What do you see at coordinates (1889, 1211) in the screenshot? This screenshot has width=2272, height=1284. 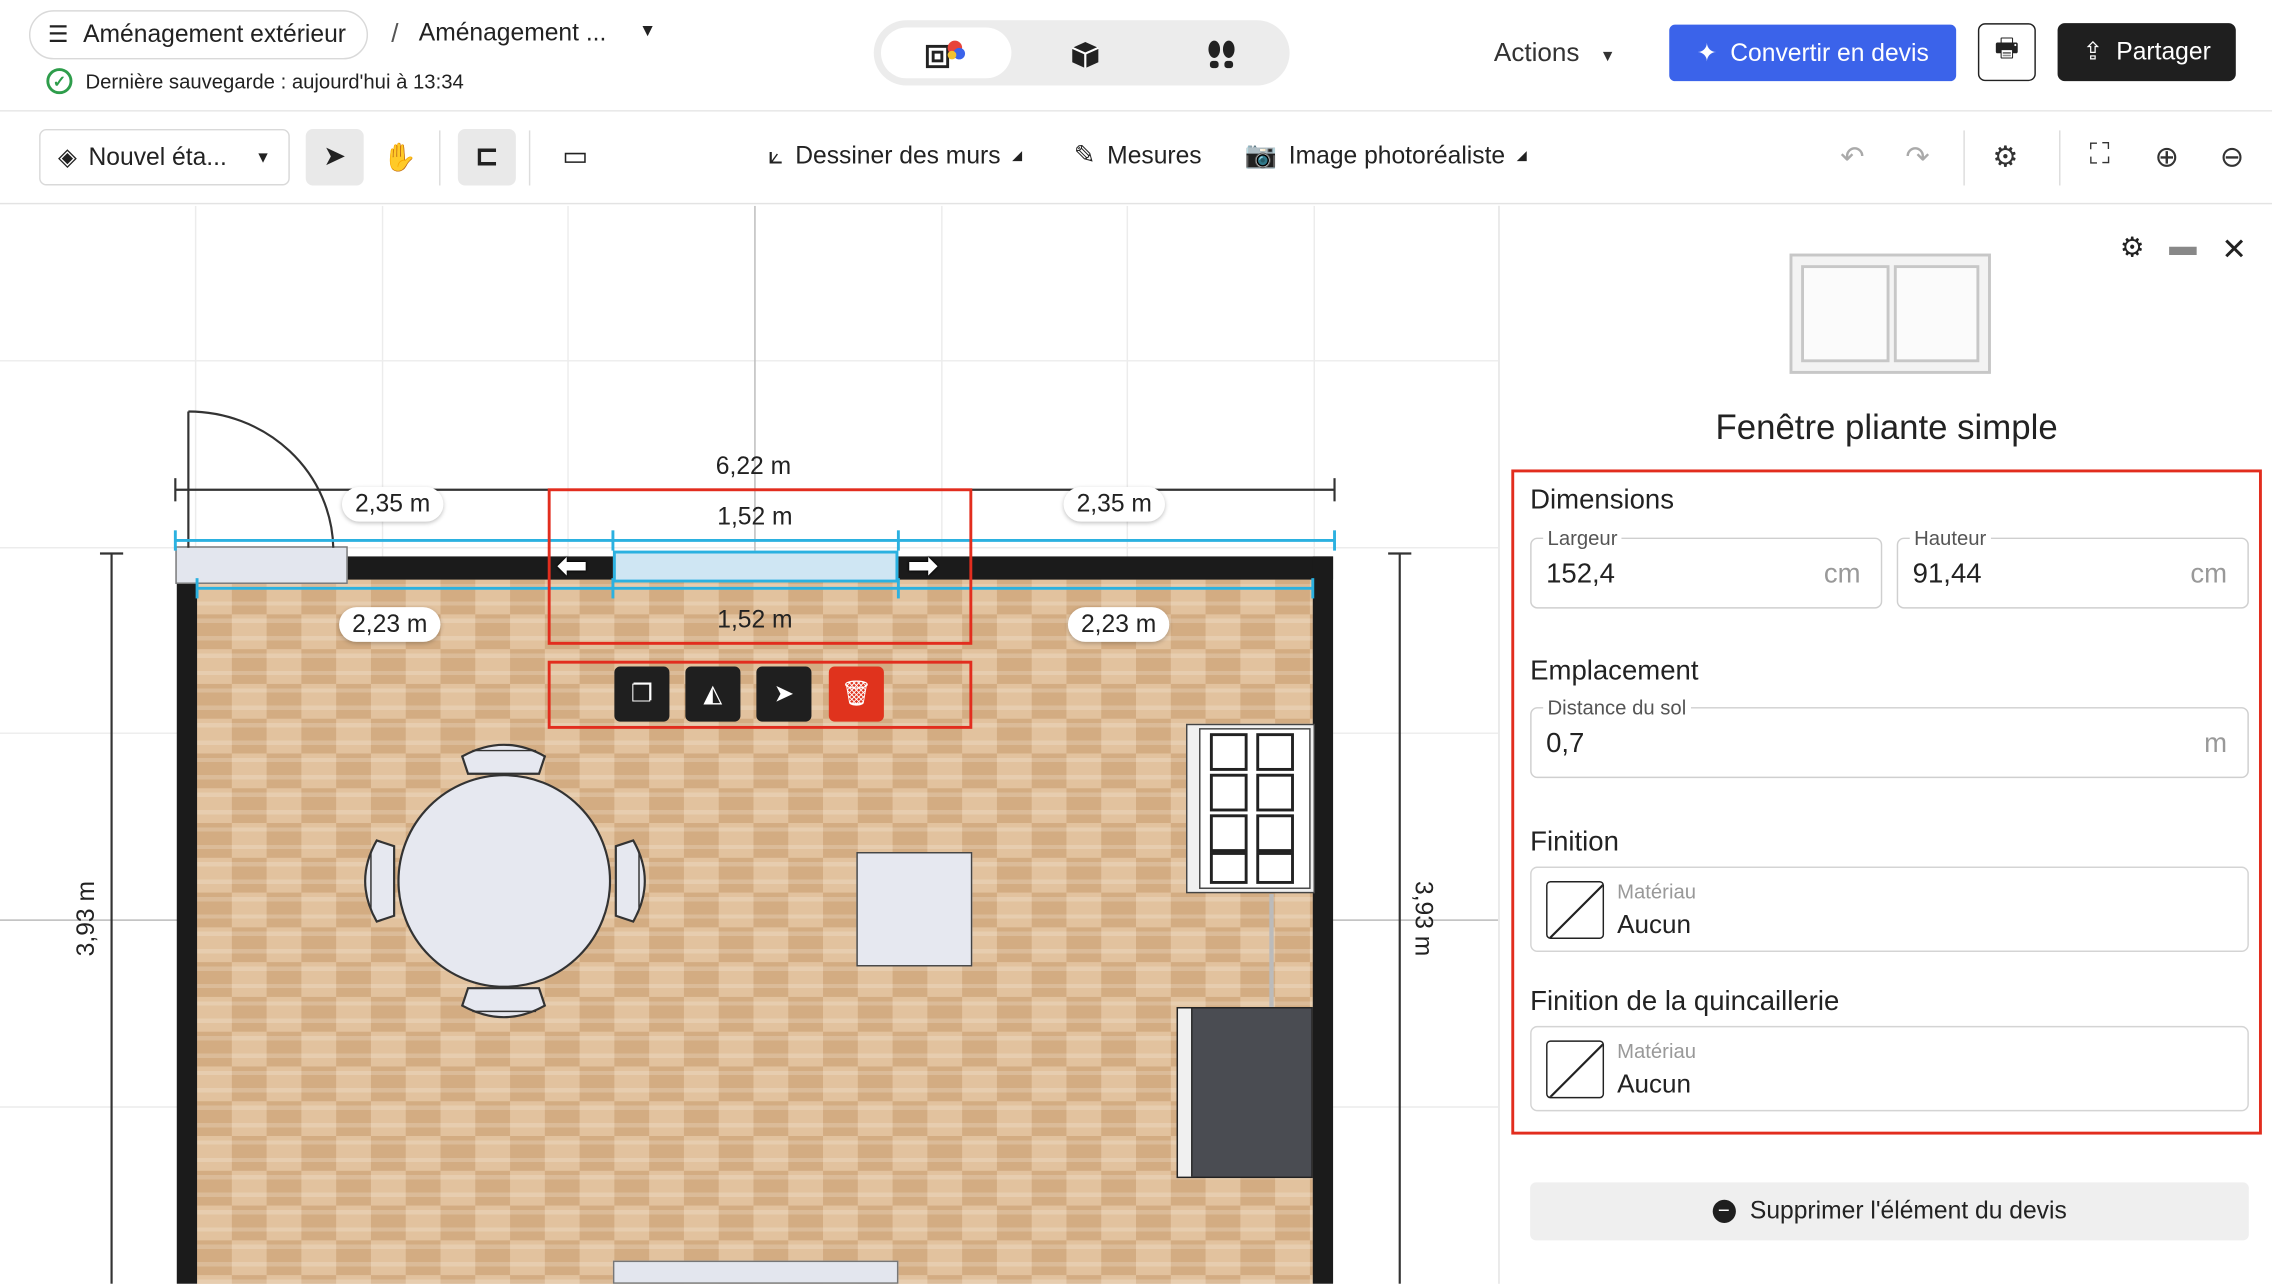 I see `remove-from-quote-button: − Supprimer l'élément du devis` at bounding box center [1889, 1211].